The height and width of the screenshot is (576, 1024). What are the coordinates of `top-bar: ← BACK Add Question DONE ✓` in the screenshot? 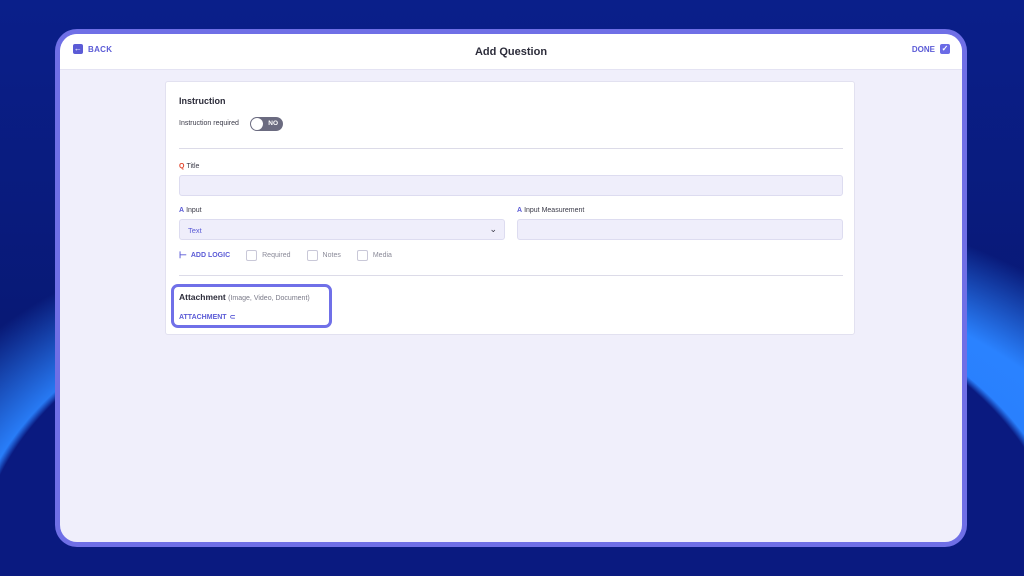 It's located at (511, 52).